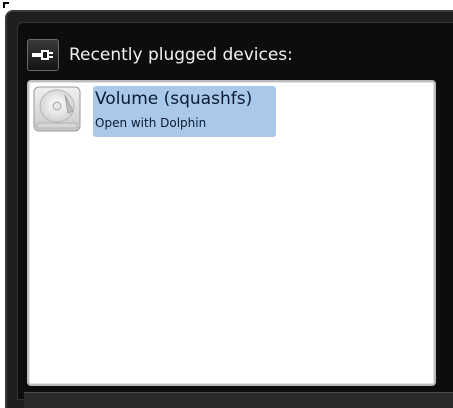 This screenshot has width=453, height=408. What do you see at coordinates (174, 99) in the screenshot?
I see `device-name: Volume (squashfs)` at bounding box center [174, 99].